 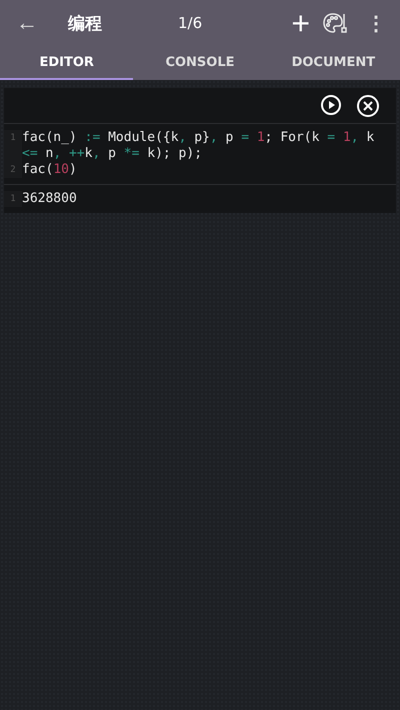 What do you see at coordinates (333, 63) in the screenshot?
I see `tab: DOCUMENT` at bounding box center [333, 63].